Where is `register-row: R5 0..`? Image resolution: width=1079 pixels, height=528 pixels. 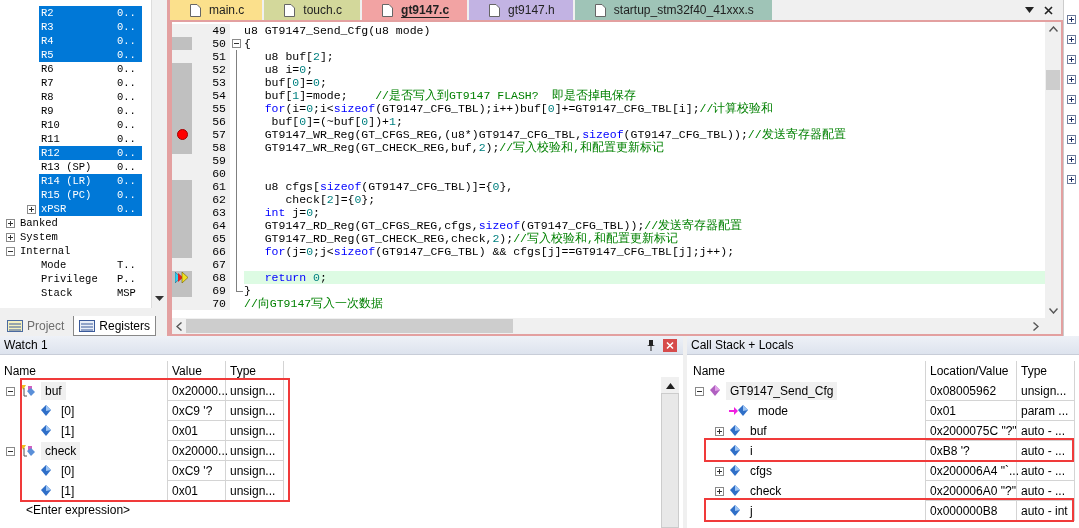 register-row: R5 0.. is located at coordinates (90, 55).